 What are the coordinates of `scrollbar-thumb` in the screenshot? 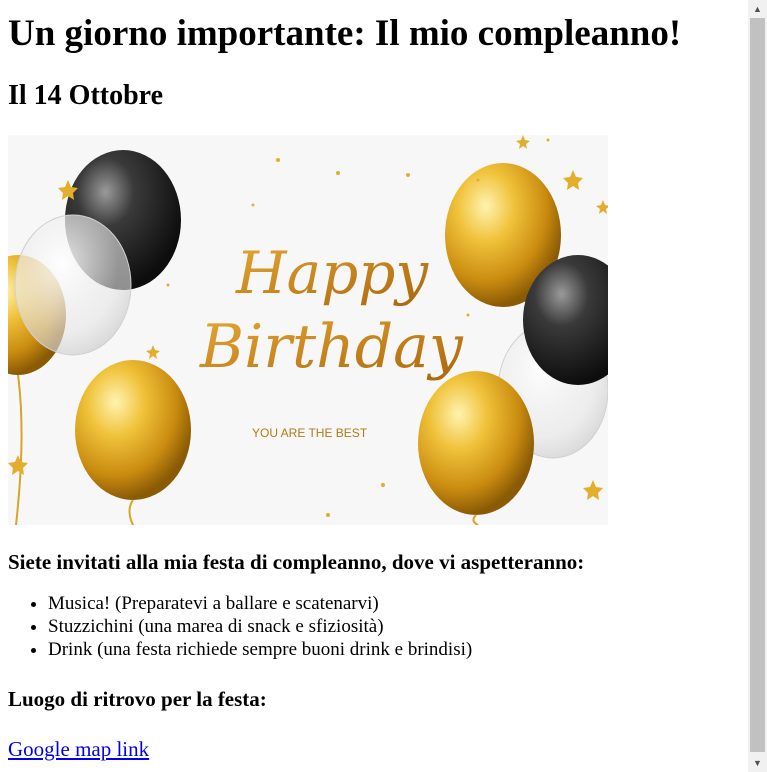 It's located at (757, 385).